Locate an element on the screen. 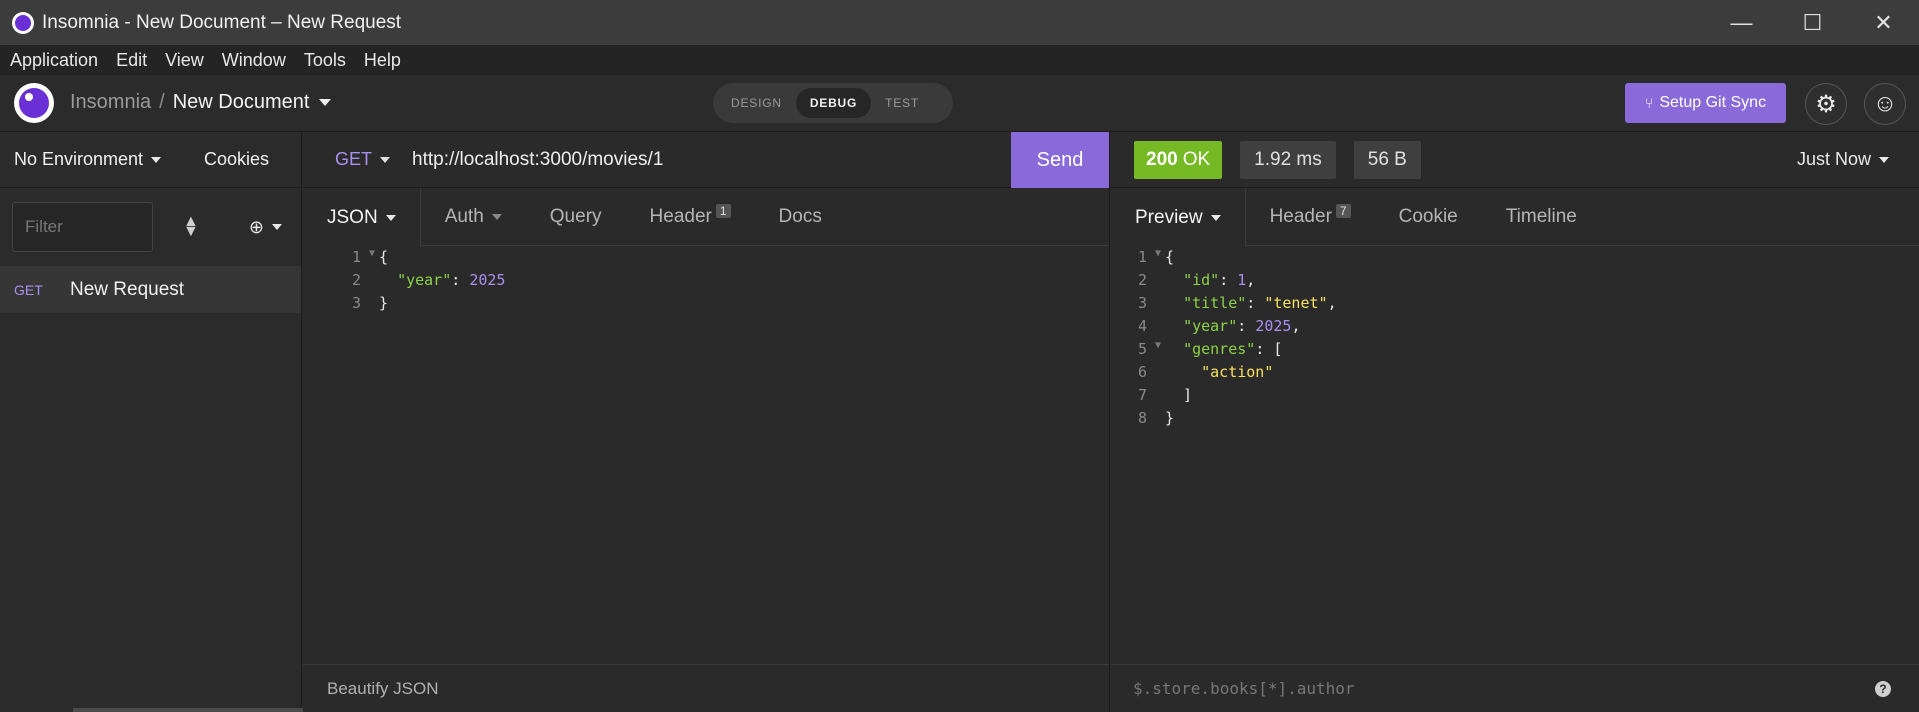  menu-bar: Application Edit View Window Tools Help is located at coordinates (959, 60).